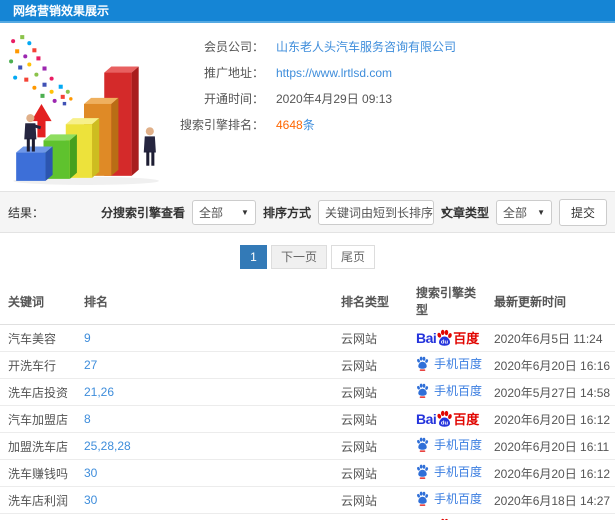 Image resolution: width=615 pixels, height=520 pixels. I want to click on article-type-select: 全部 ▼, so click(523, 212).